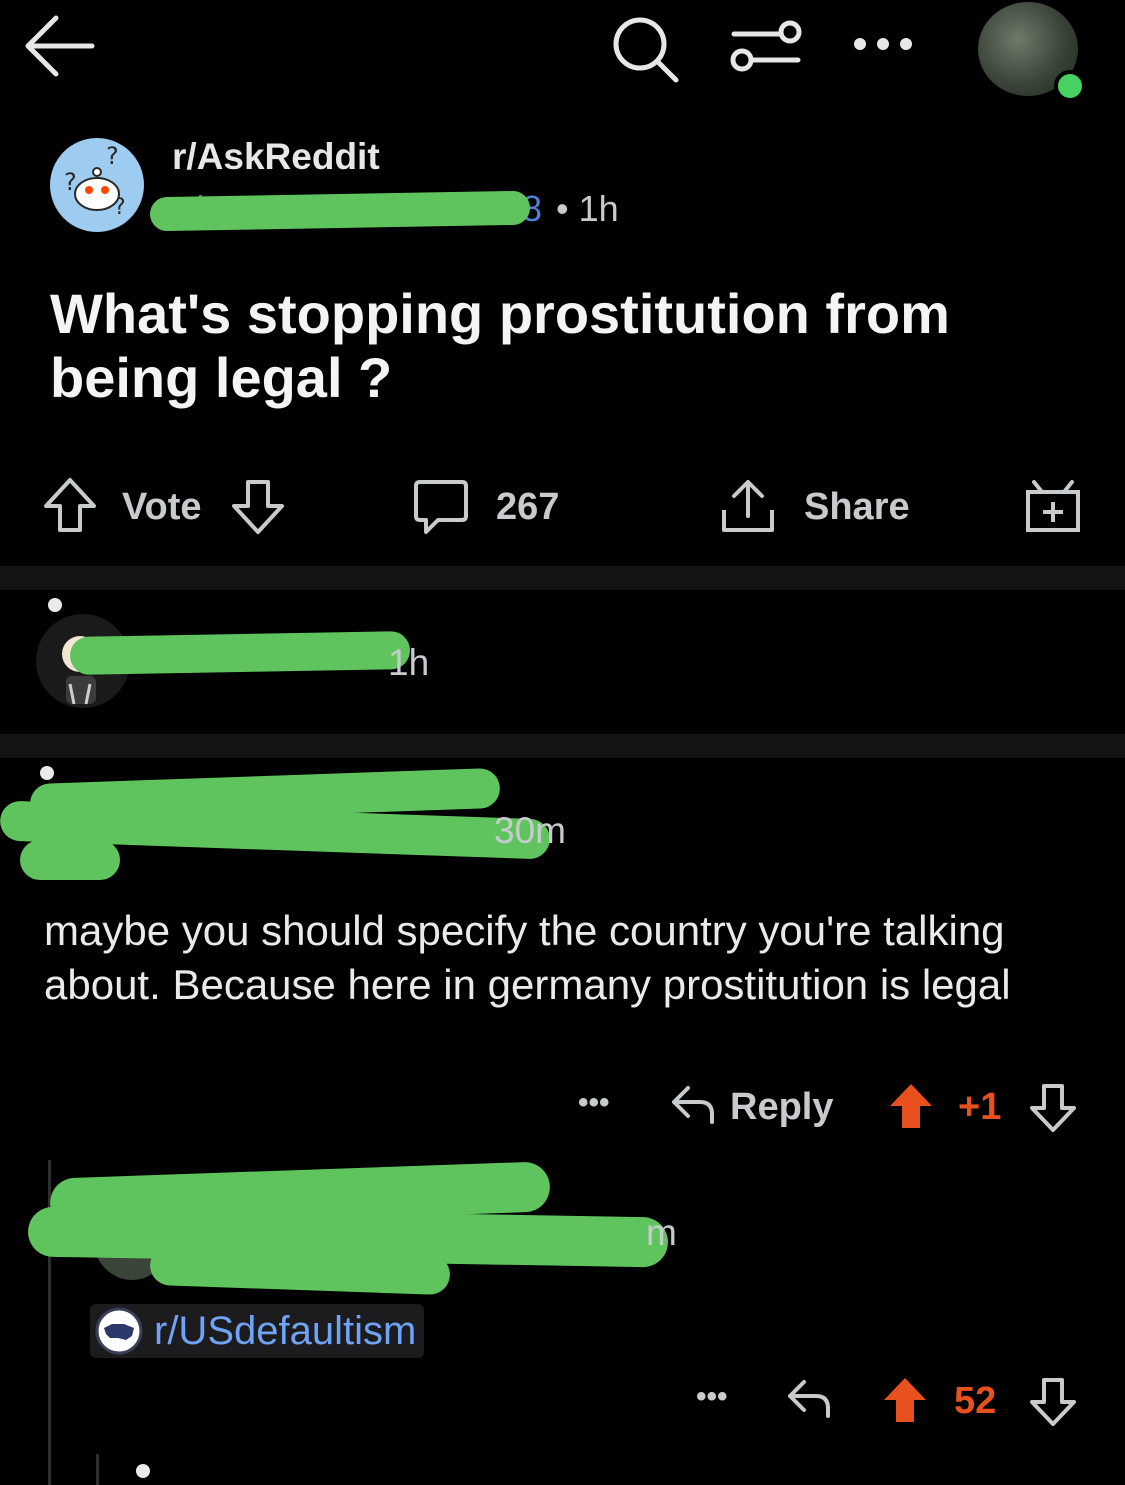 This screenshot has width=1125, height=1485. Describe the element at coordinates (340, 211) in the screenshot. I see `author-redaction` at that location.